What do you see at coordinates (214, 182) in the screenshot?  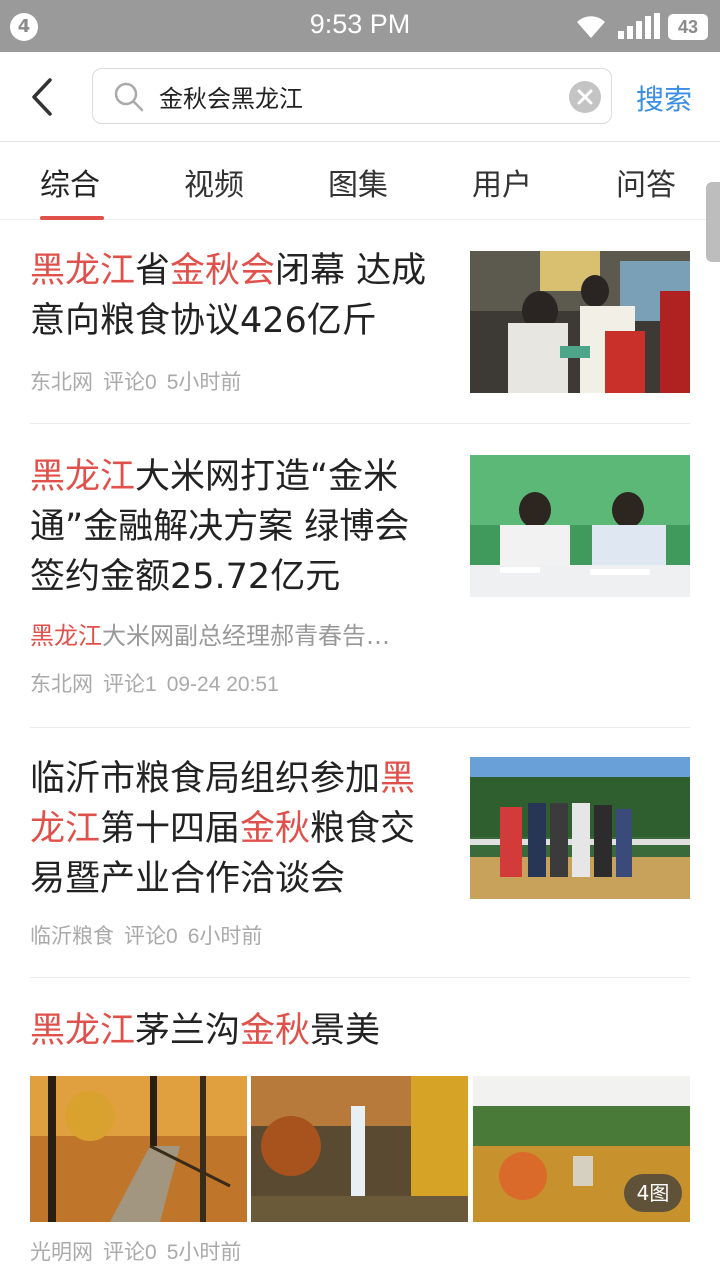 I see `tab-video: 视频` at bounding box center [214, 182].